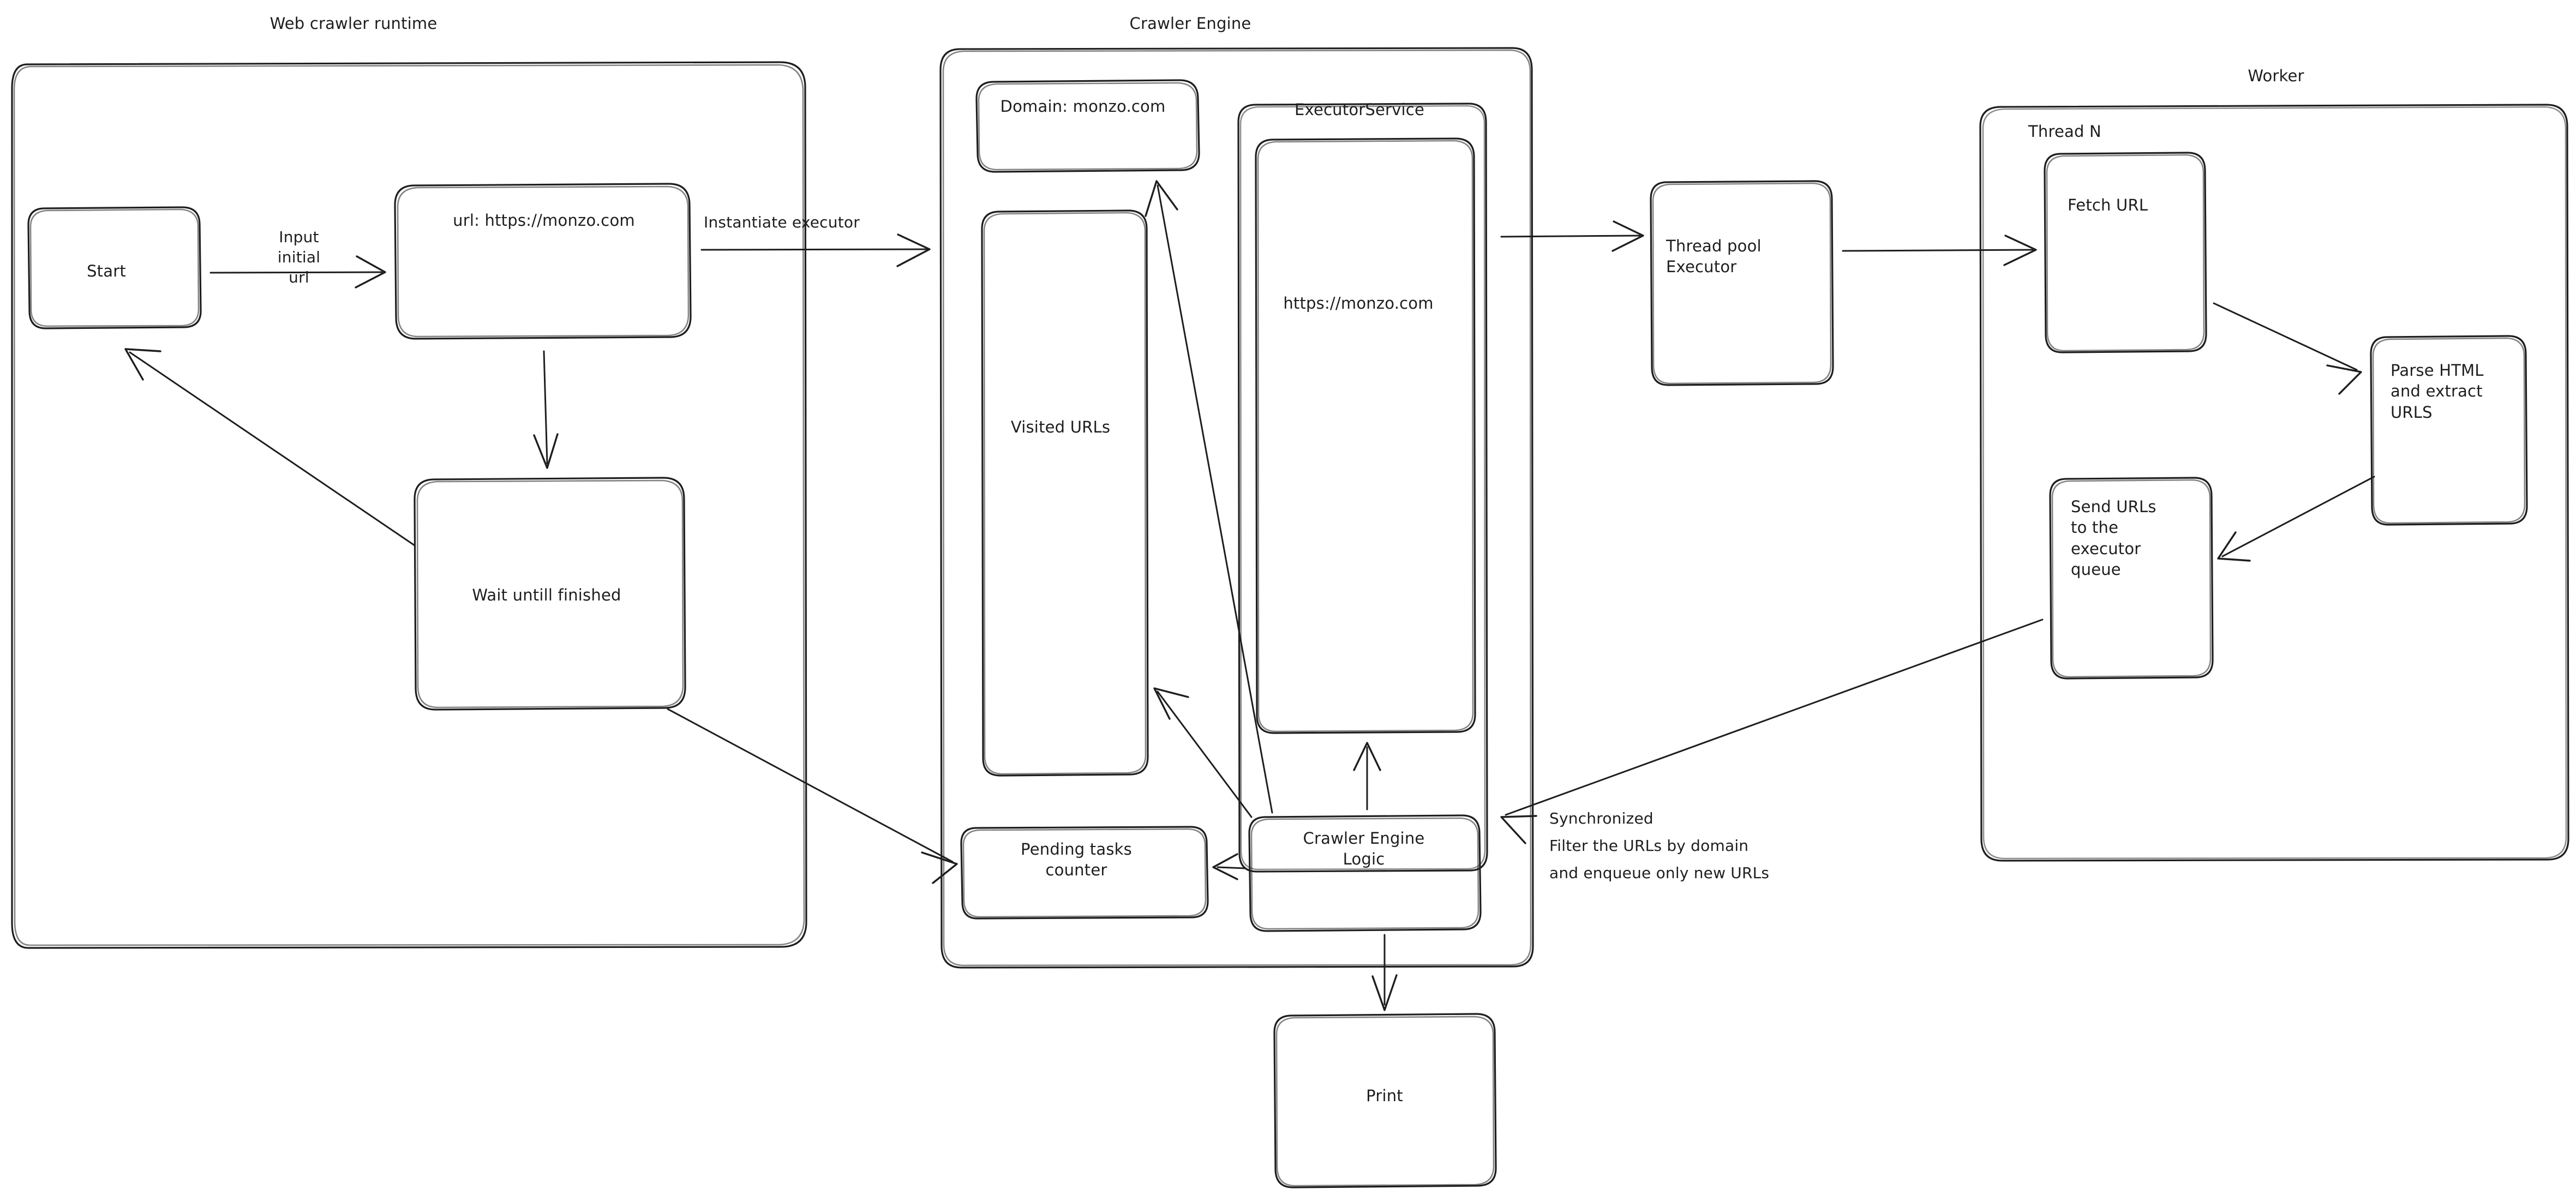  Describe the element at coordinates (1660, 873) in the screenshot. I see `annotation-synchronized-line3: and enqueue only new URLs` at that location.